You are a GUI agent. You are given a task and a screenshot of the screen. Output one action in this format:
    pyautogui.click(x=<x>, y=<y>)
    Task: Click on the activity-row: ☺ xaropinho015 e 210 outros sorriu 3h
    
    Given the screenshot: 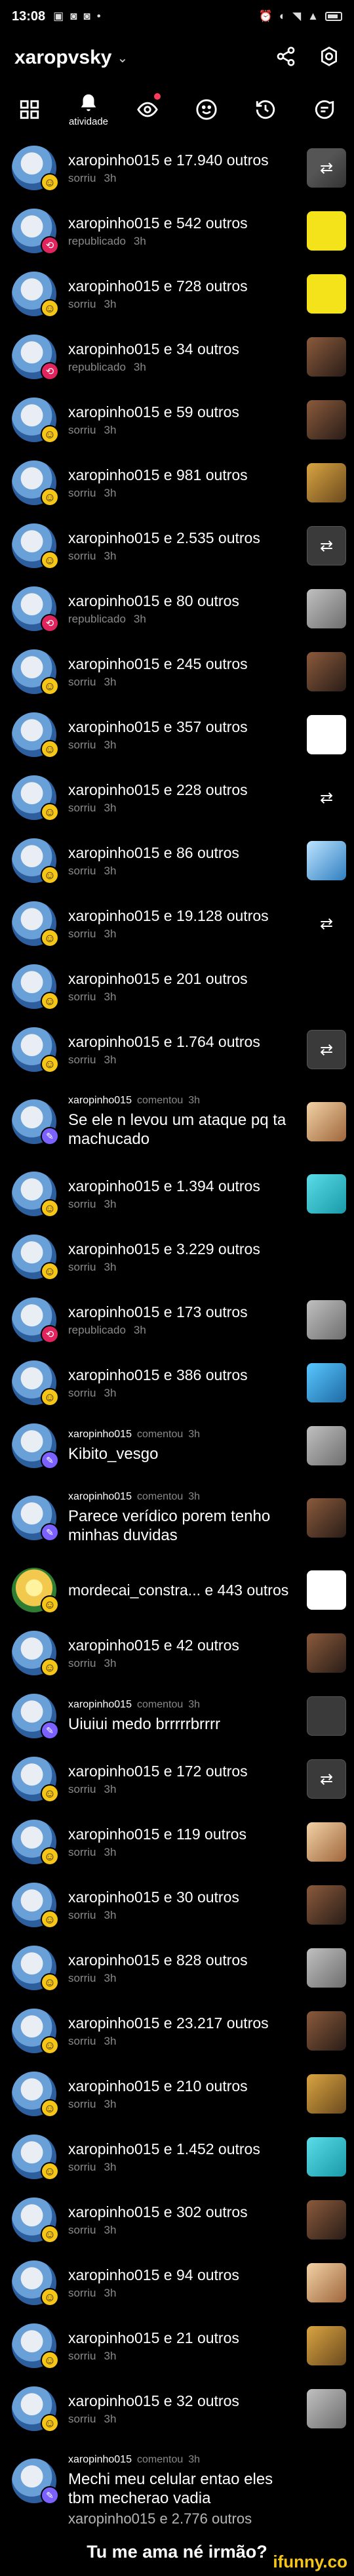 What is the action you would take?
    pyautogui.click(x=177, y=2093)
    